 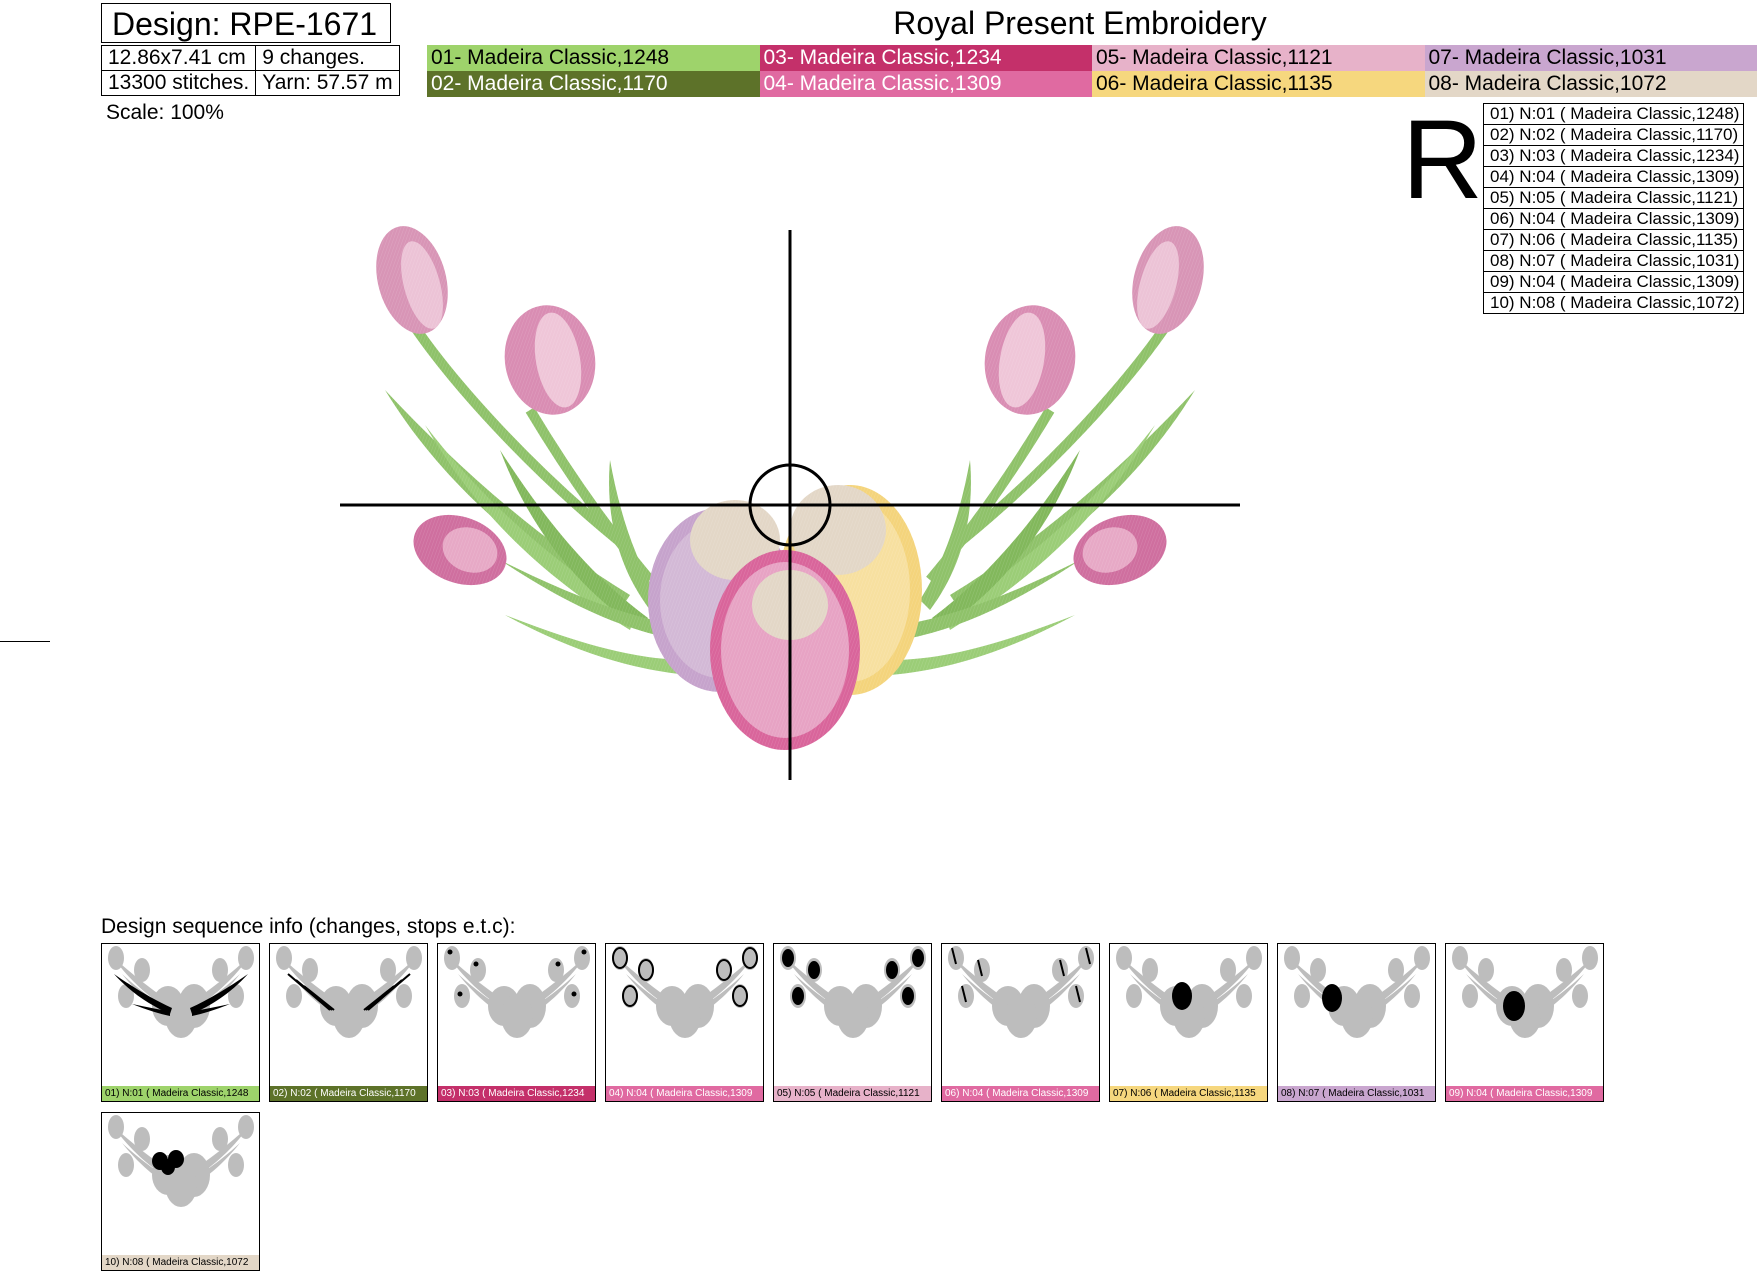 I want to click on thumbnail-label: 07) N:06 ( Madeira Classic,1135, so click(x=1188, y=1093).